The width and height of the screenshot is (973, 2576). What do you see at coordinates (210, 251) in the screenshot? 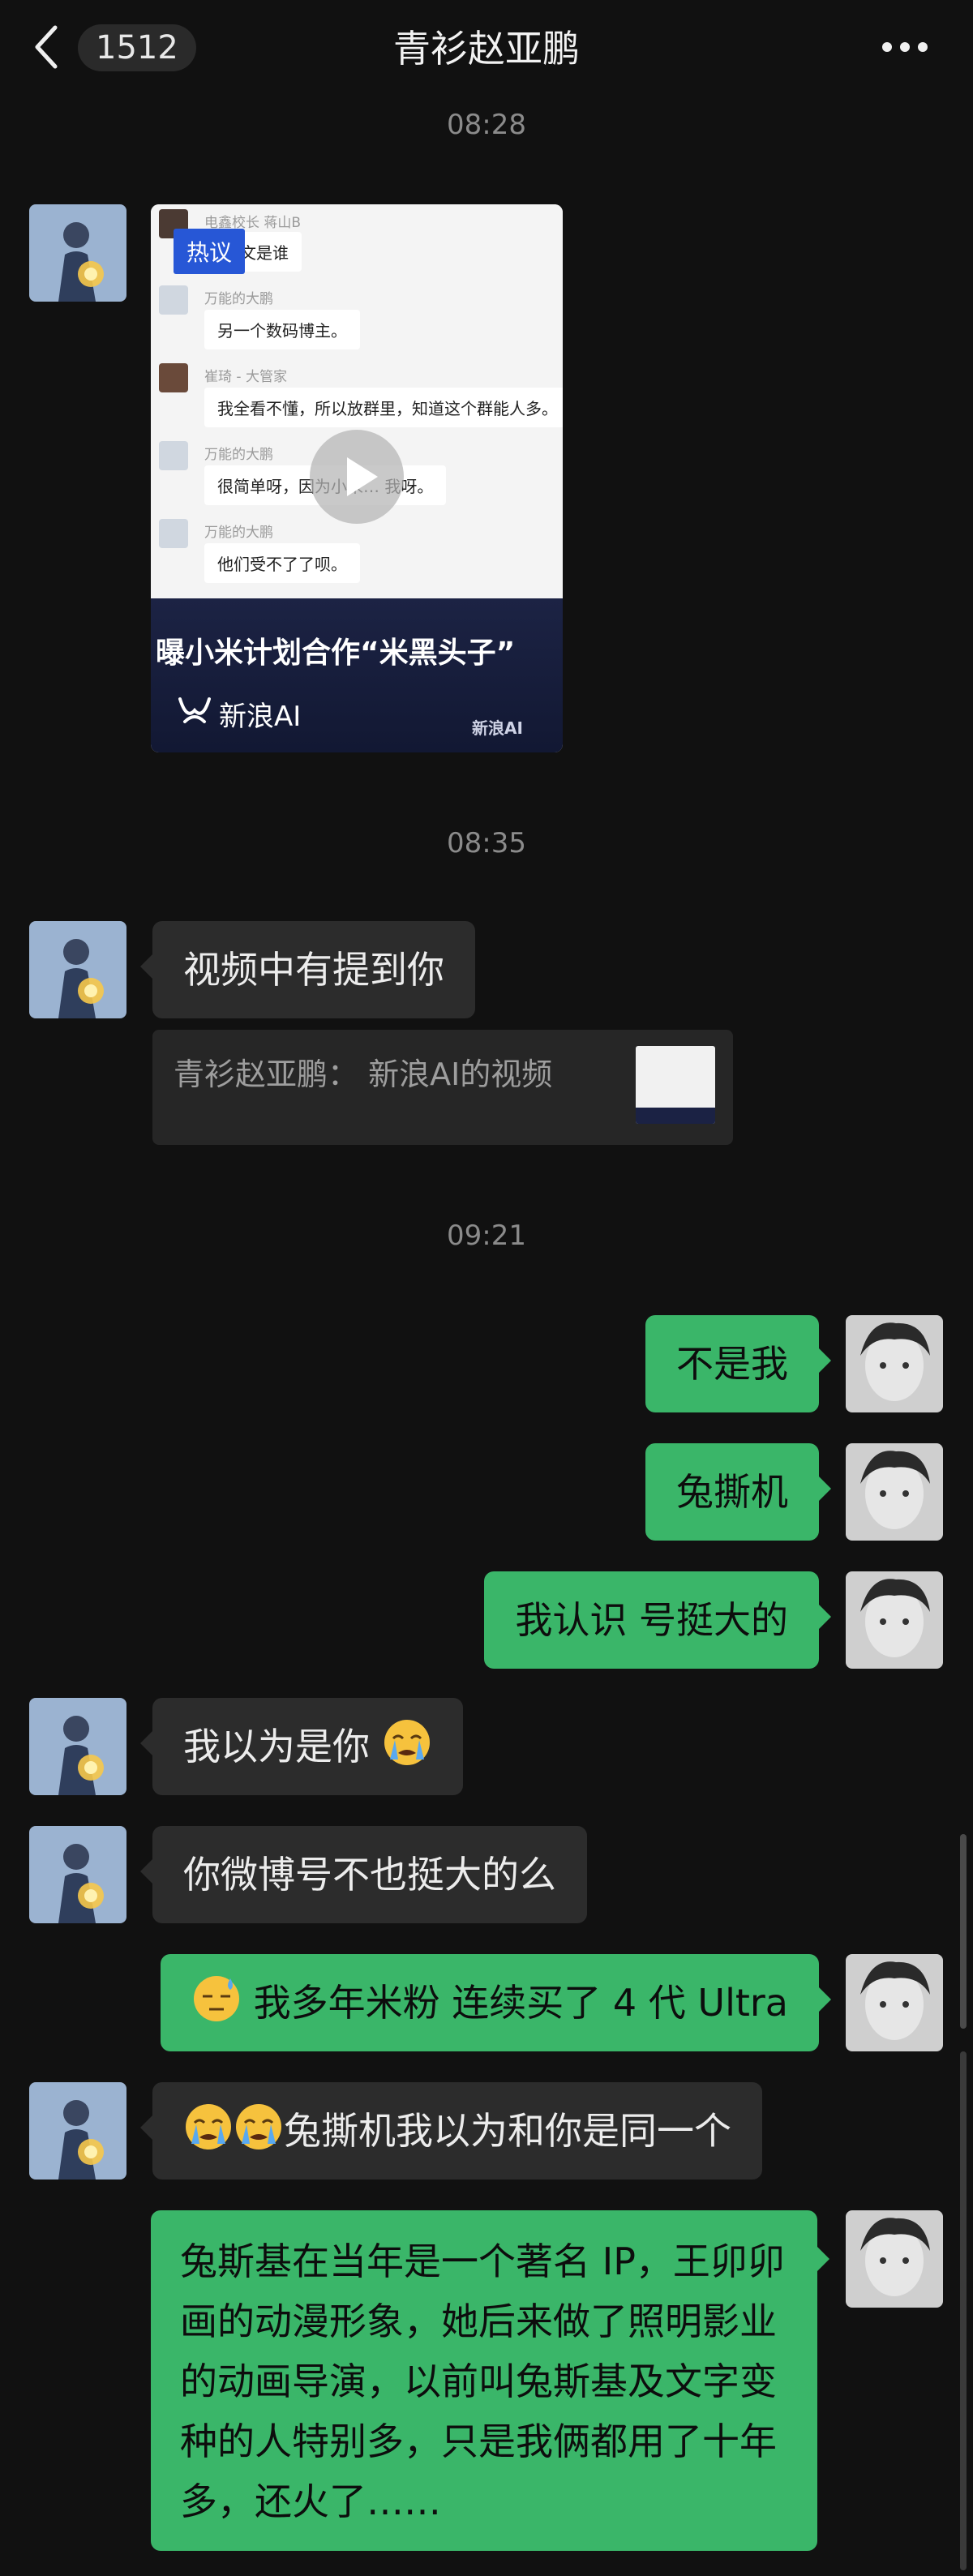
I see `hot-label: 热议` at bounding box center [210, 251].